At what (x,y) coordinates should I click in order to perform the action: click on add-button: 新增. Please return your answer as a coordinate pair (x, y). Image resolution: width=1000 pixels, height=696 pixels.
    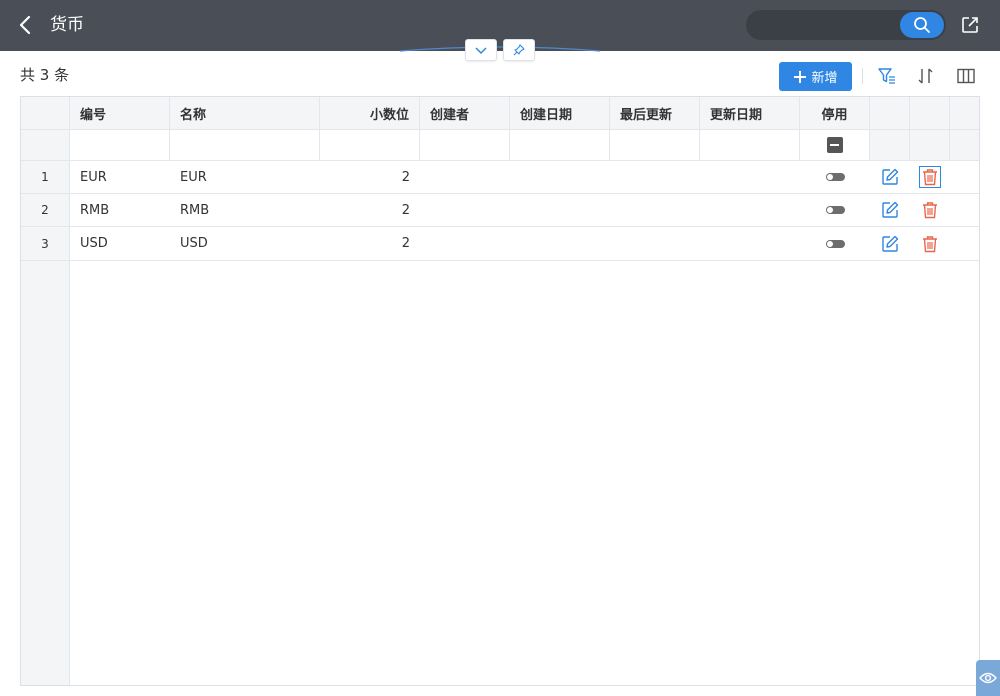
    Looking at the image, I should click on (815, 76).